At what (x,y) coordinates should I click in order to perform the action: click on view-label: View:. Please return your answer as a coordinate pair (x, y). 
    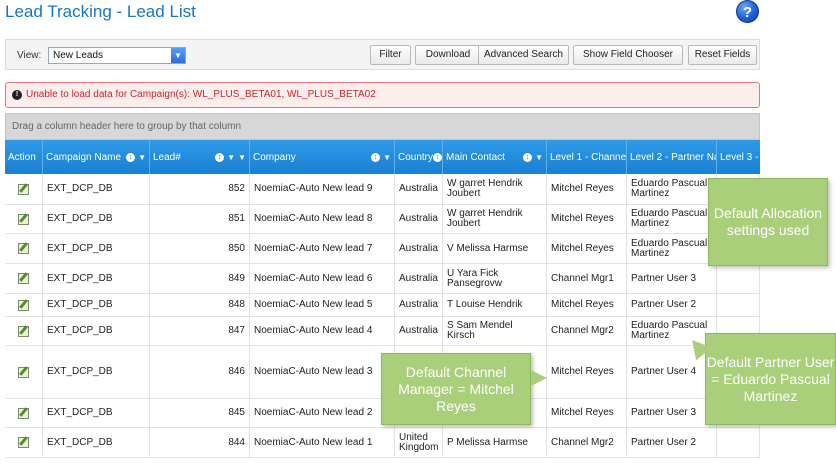
    Looking at the image, I should click on (29, 55).